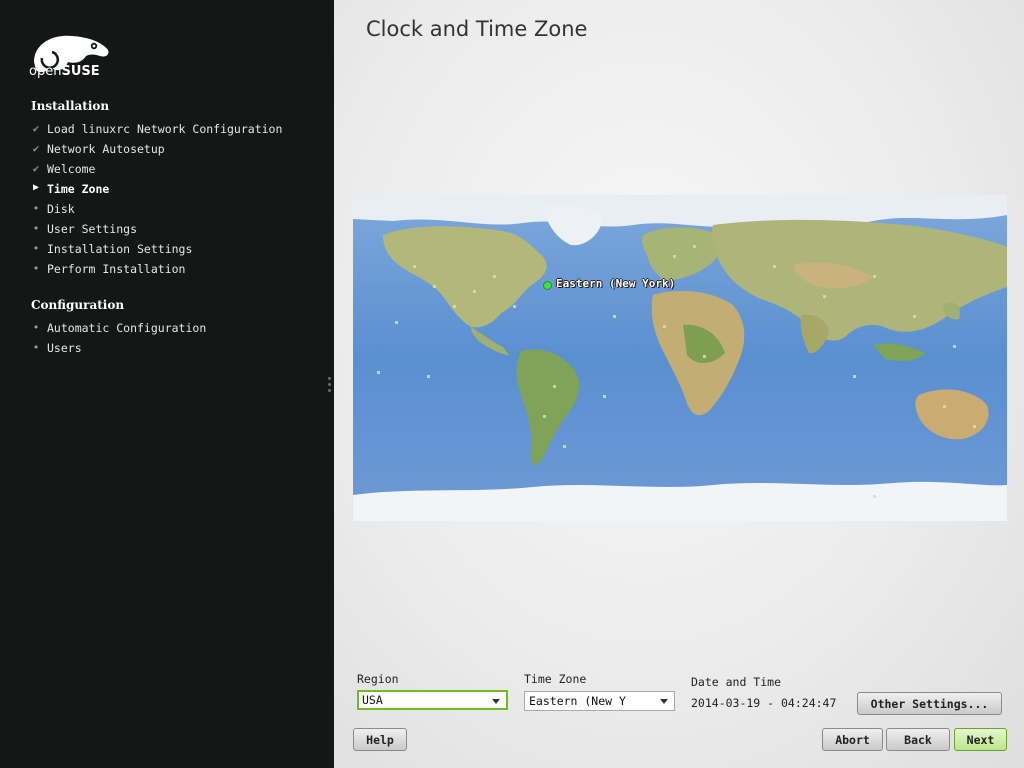 This screenshot has height=768, width=1024. What do you see at coordinates (736, 682) in the screenshot?
I see `date-time-label: Date and Time` at bounding box center [736, 682].